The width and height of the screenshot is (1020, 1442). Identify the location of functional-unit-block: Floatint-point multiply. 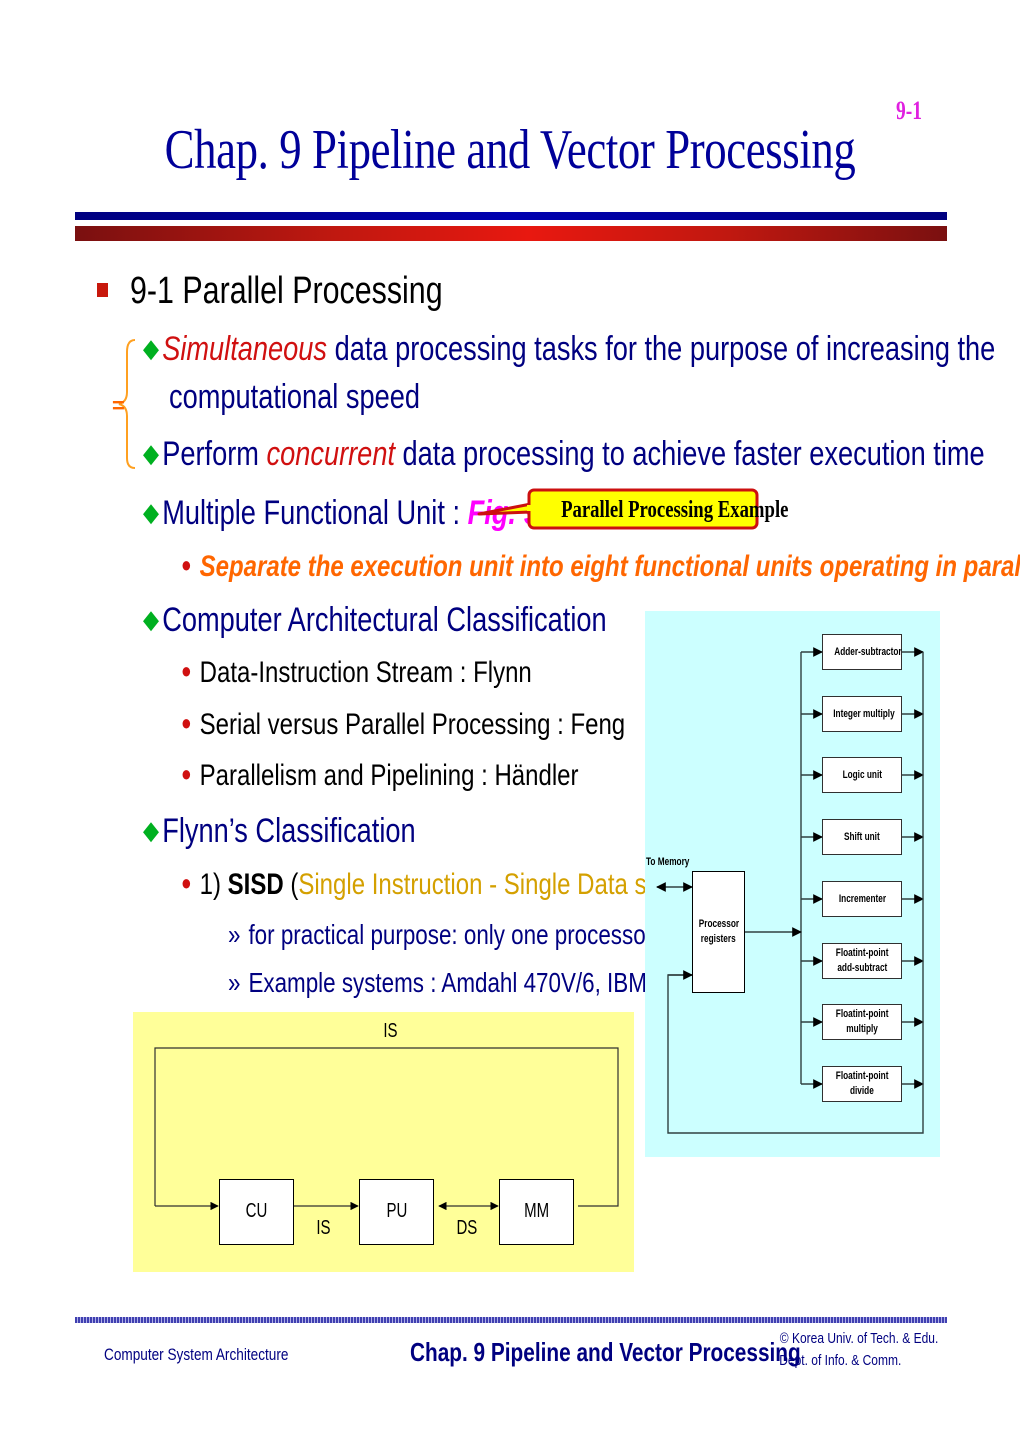
(862, 1022).